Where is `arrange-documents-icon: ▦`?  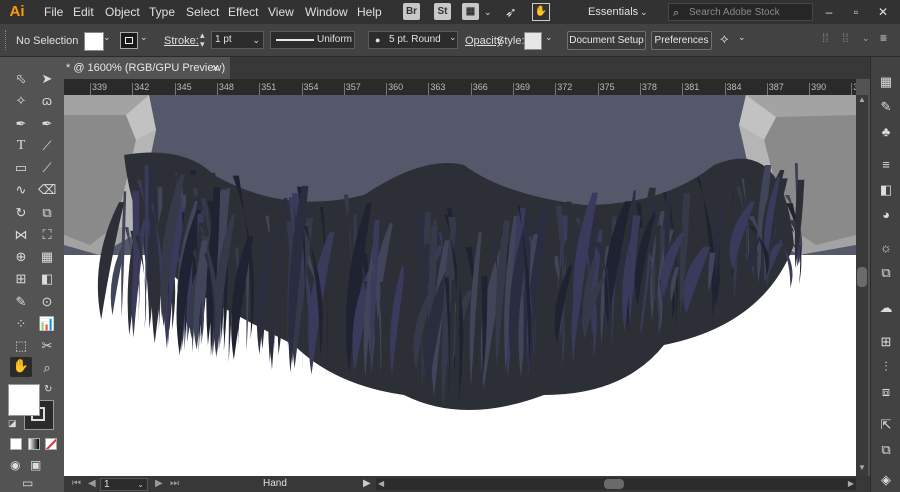 arrange-documents-icon: ▦ is located at coordinates (470, 11).